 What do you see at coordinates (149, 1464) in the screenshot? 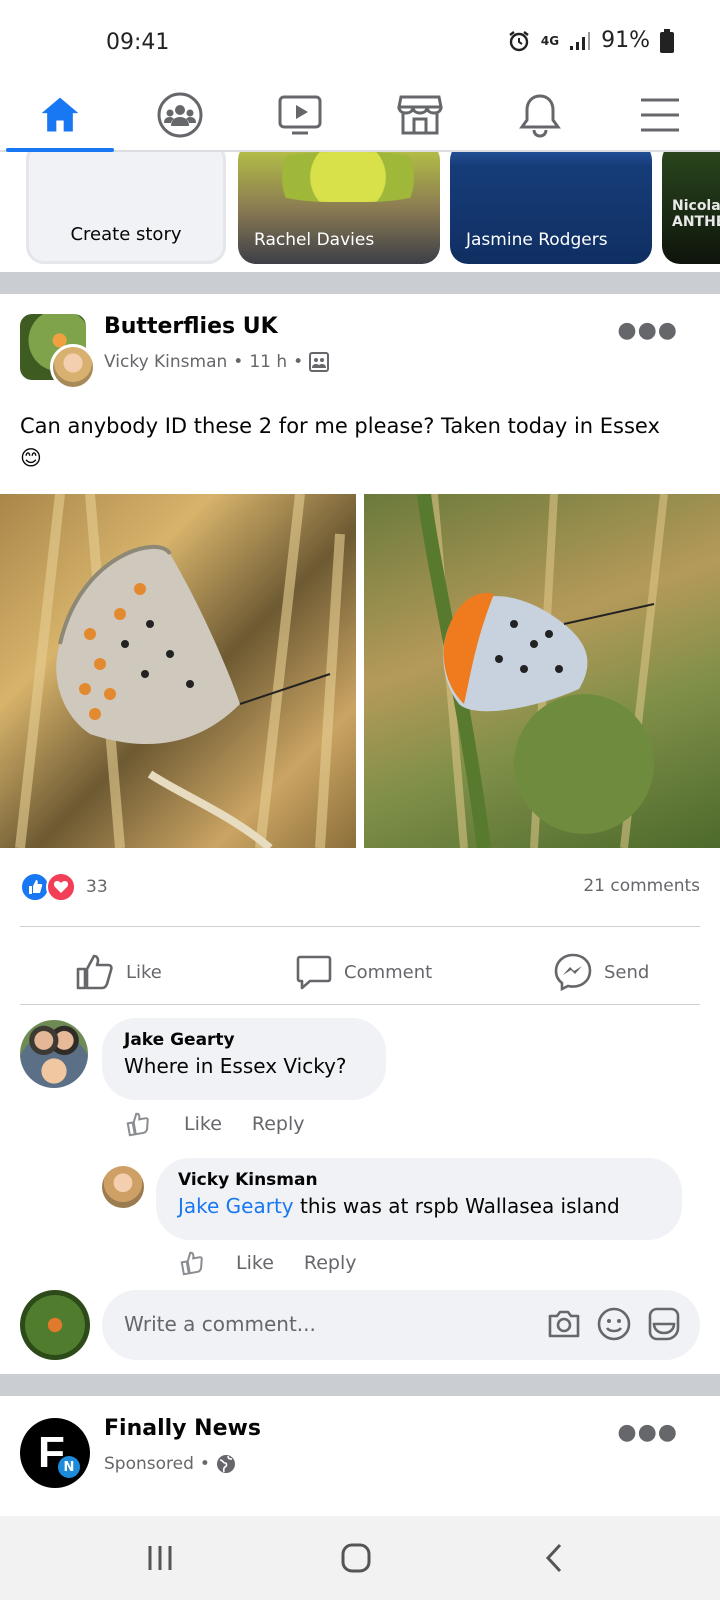
I see `sponsored-label: Sponsored` at bounding box center [149, 1464].